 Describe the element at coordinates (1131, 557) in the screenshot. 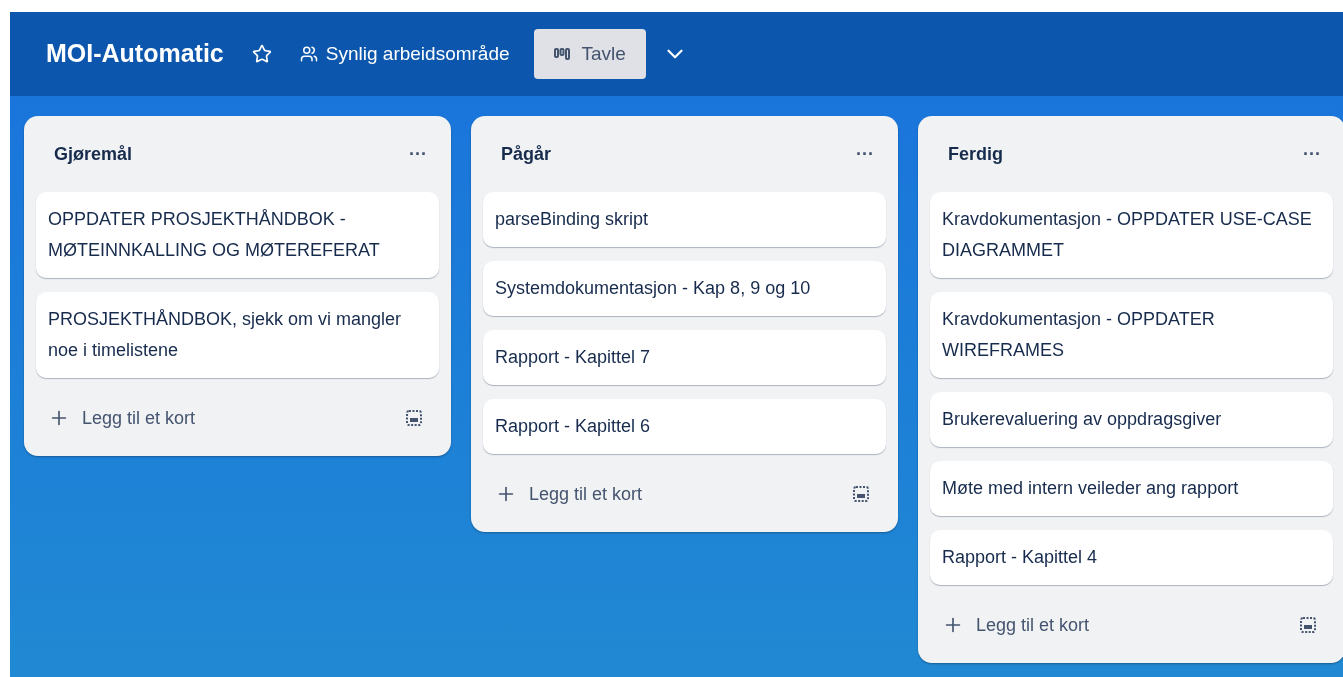

I see `task-card: Rapport - Kapittel 4` at that location.